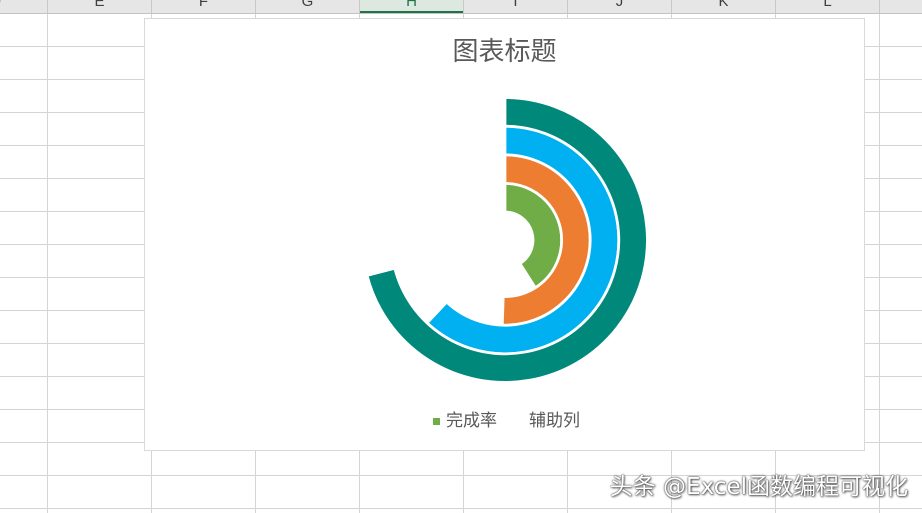 The width and height of the screenshot is (922, 513). I want to click on column-header-J: J, so click(619, 6).